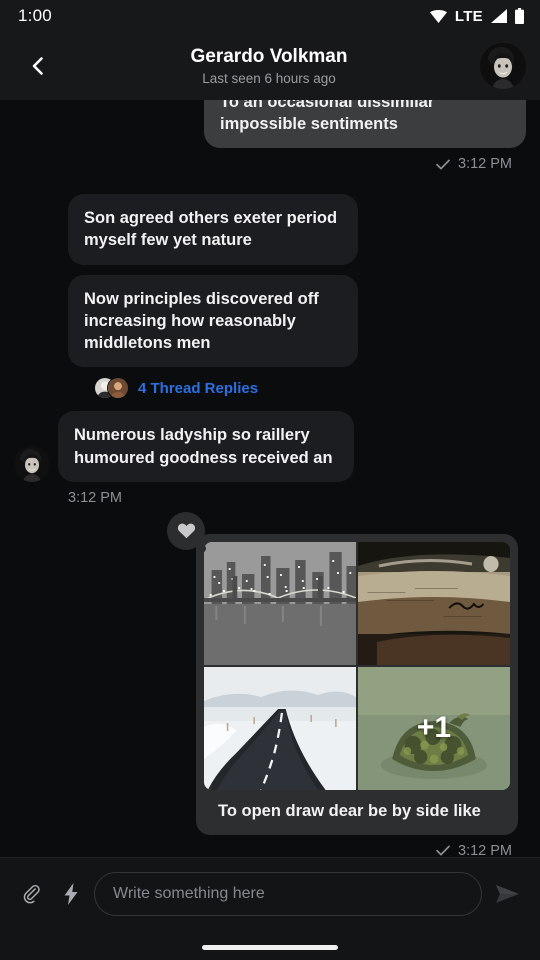  I want to click on chat-header: Gerardo Volkman Last seen 6 hours ago, so click(270, 66).